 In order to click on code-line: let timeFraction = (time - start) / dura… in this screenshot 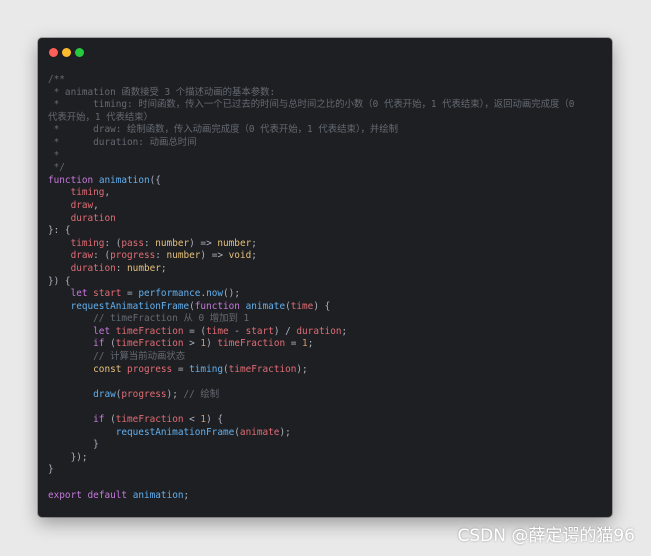, I will do `click(325, 332)`.